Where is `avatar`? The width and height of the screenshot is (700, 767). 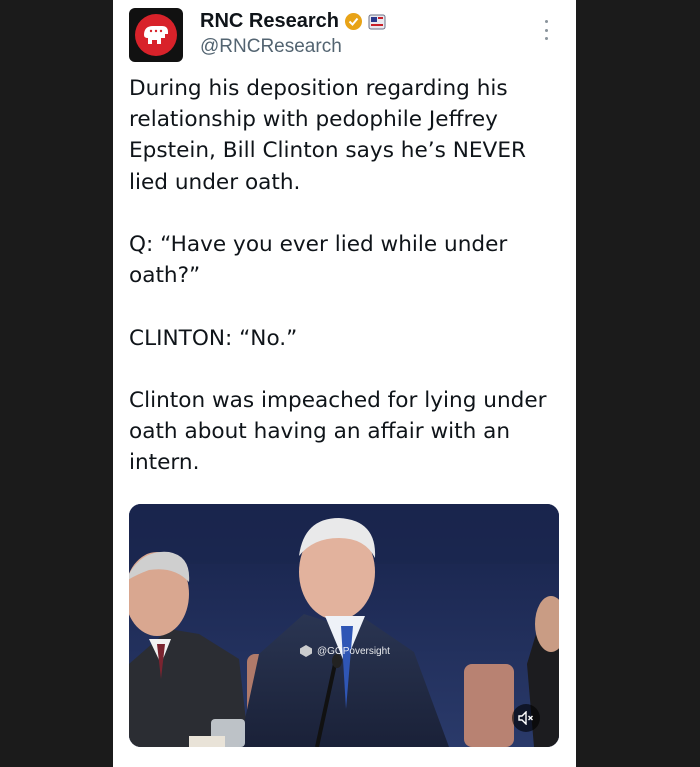 avatar is located at coordinates (156, 35).